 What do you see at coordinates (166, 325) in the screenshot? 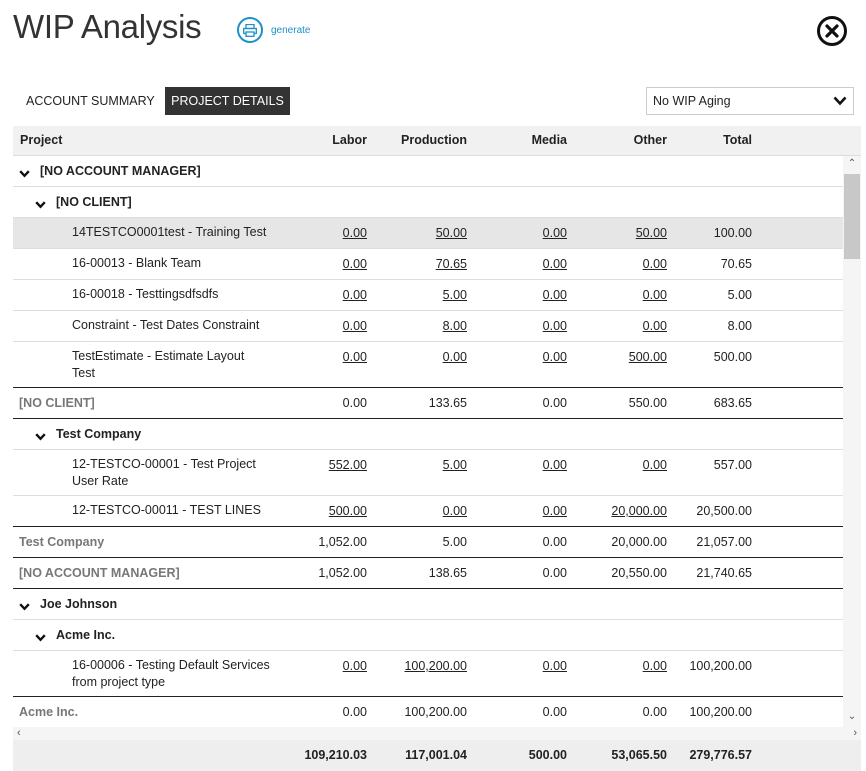
I see `project-name-line: Constraint - Test Dates Constraint` at bounding box center [166, 325].